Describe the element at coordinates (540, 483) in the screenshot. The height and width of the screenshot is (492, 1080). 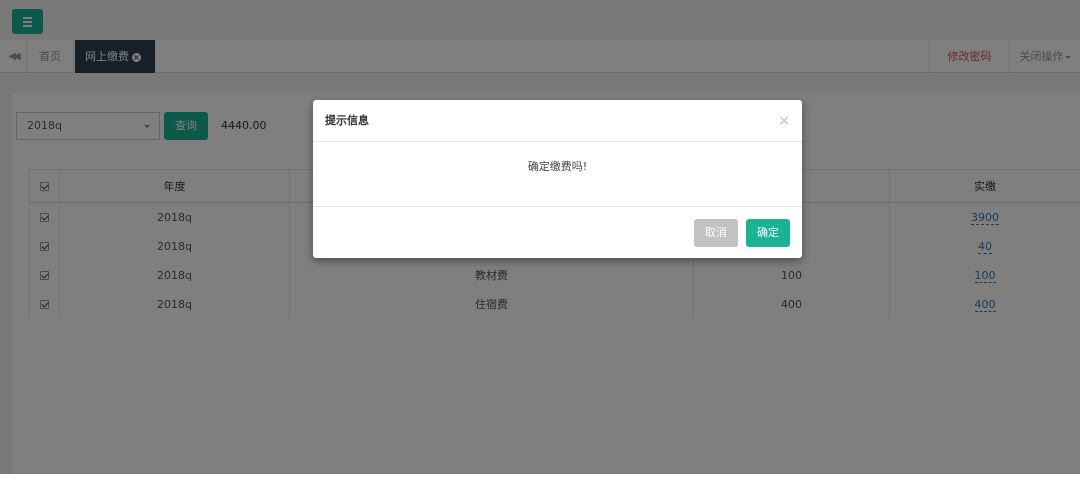
I see `bottom-strip` at that location.